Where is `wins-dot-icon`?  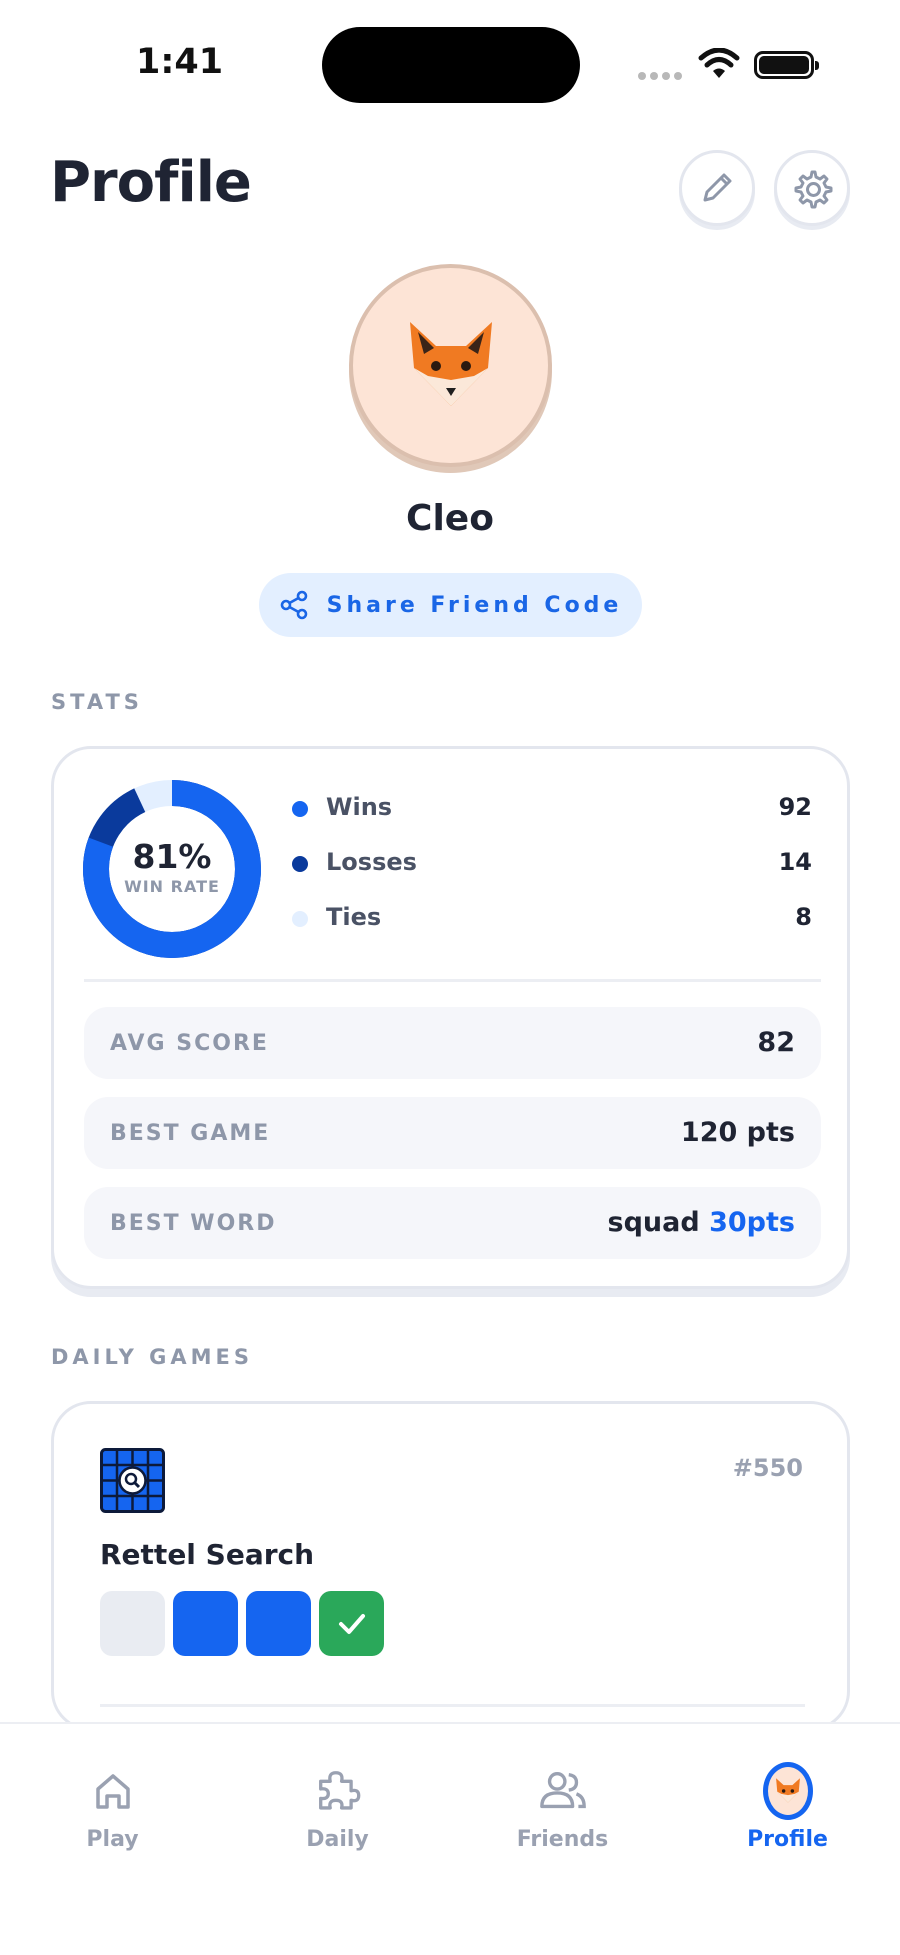
wins-dot-icon is located at coordinates (300, 809).